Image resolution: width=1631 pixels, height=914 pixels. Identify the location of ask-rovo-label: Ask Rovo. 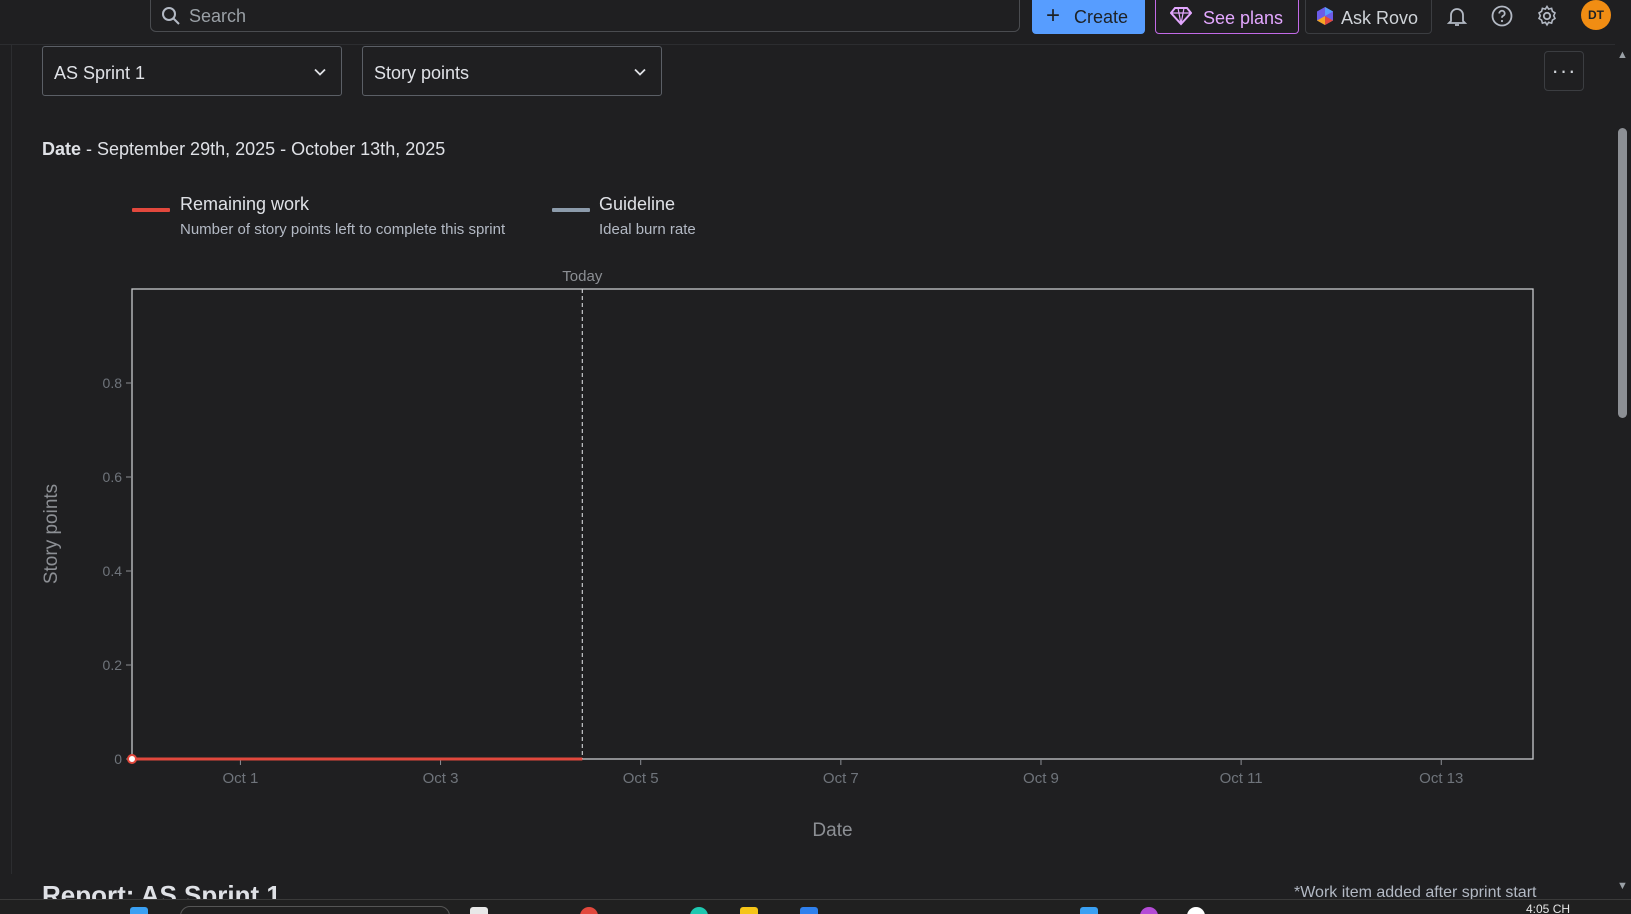
(1380, 18).